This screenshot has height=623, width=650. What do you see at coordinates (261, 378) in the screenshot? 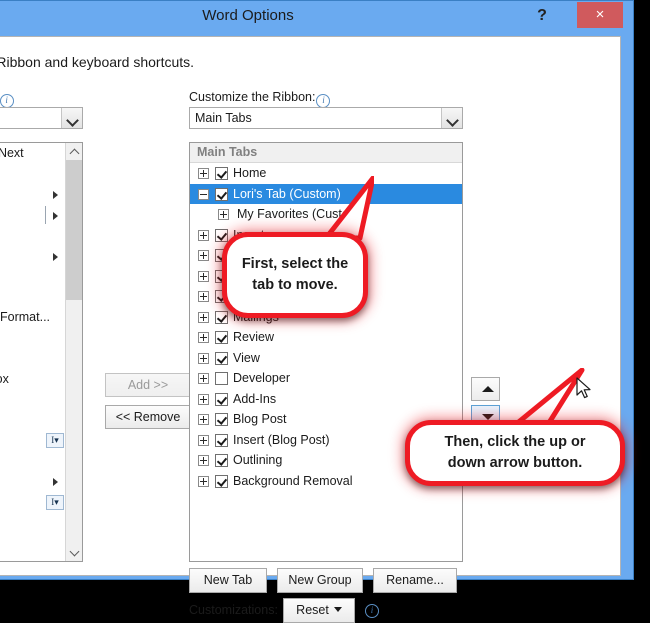
I see `tree-row-label: Developer` at bounding box center [261, 378].